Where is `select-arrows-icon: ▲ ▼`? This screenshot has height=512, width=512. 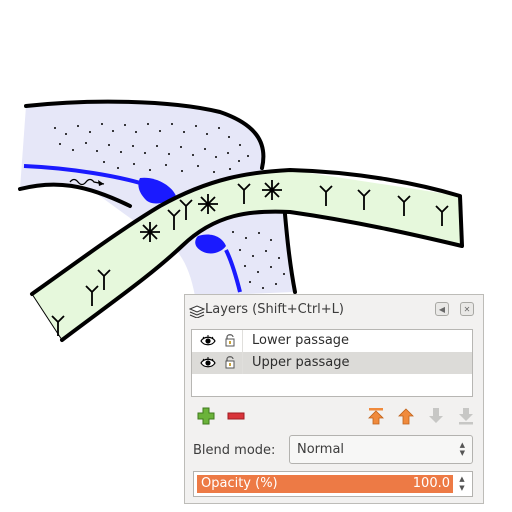
select-arrows-icon: ▲ ▼ is located at coordinates (462, 449).